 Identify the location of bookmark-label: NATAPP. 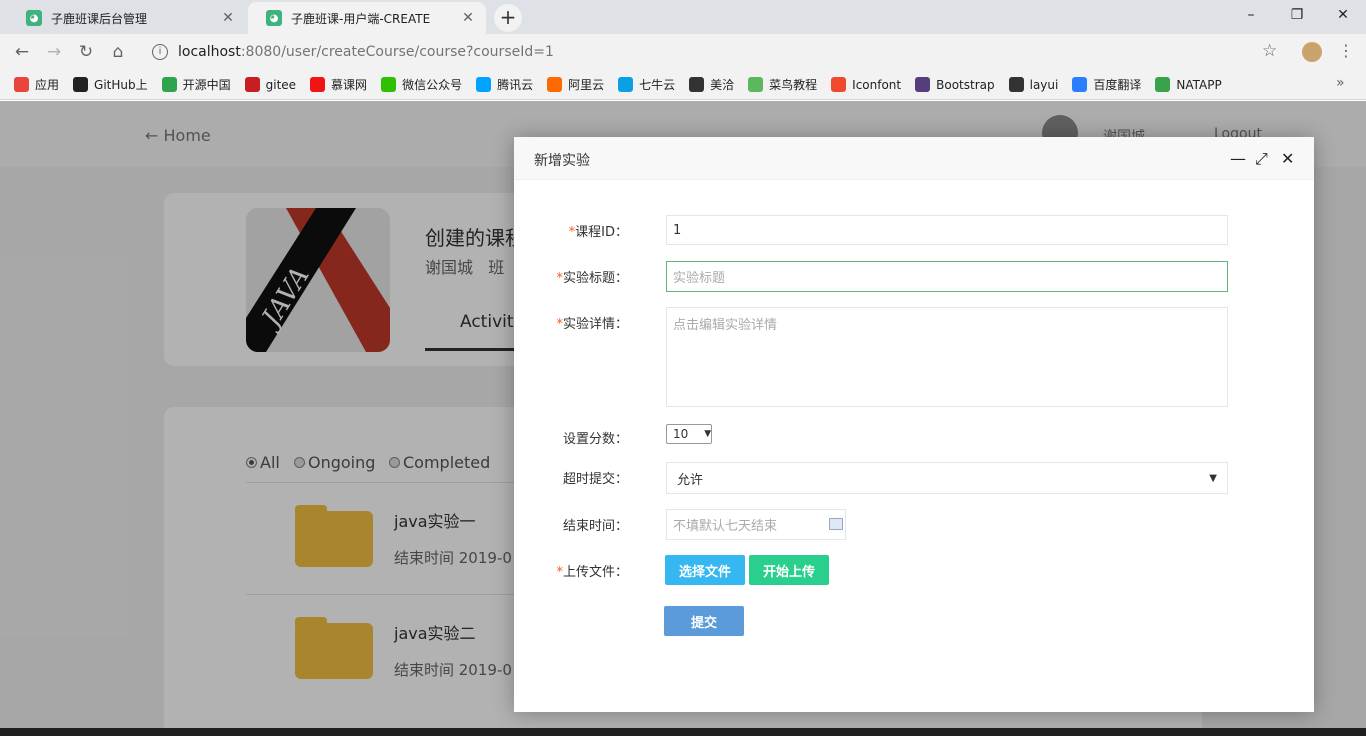
(1199, 84).